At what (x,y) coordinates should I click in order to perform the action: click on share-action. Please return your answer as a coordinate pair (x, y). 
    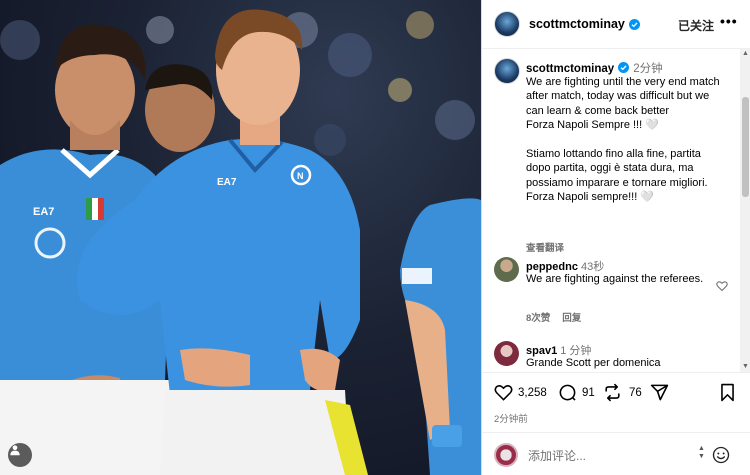
    Looking at the image, I should click on (659, 392).